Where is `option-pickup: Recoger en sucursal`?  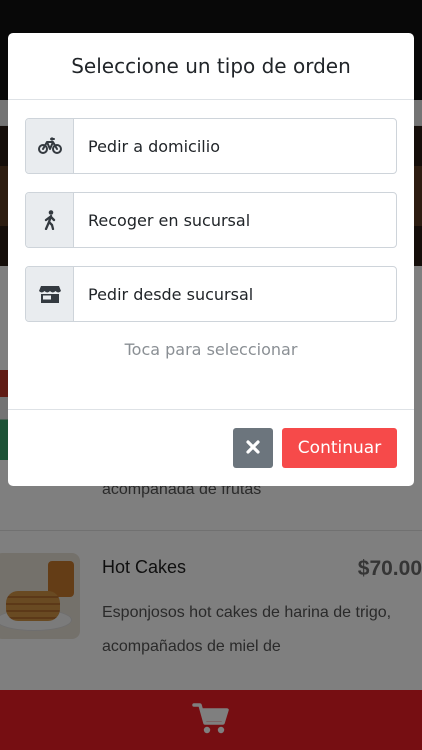
option-pickup: Recoger en sucursal is located at coordinates (211, 220).